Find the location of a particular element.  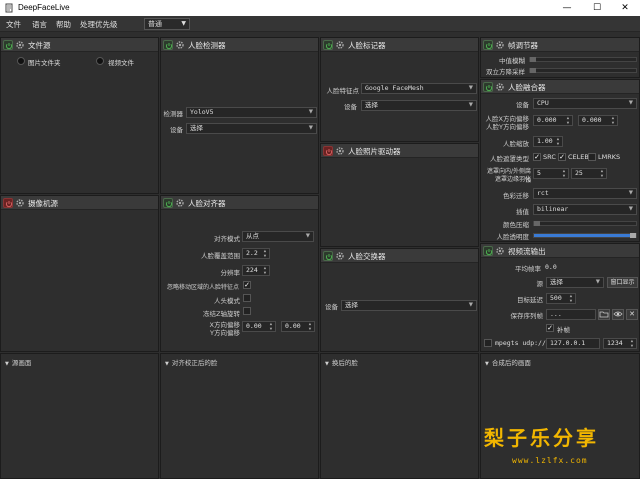

radio-video-file is located at coordinates (100, 61).